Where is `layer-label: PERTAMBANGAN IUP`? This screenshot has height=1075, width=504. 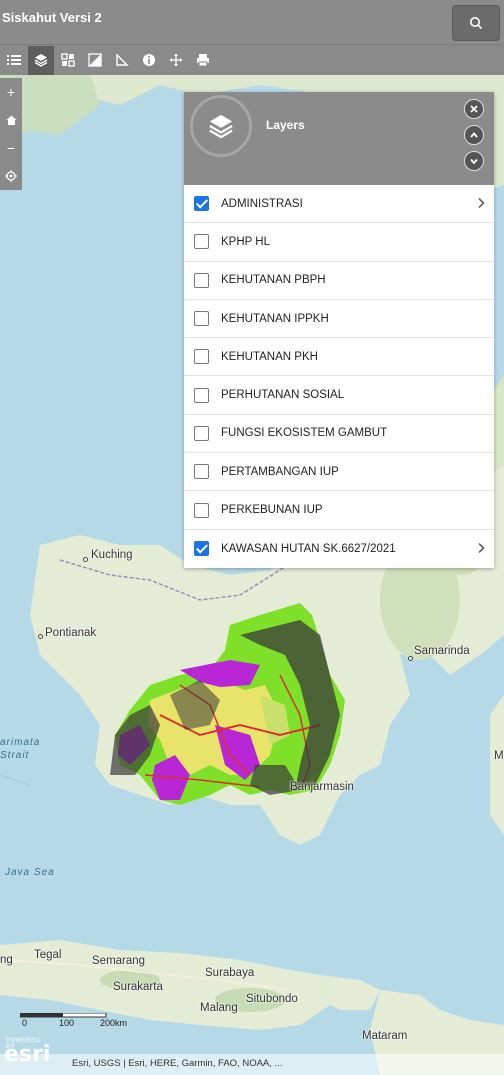
layer-label: PERTAMBANGAN IUP is located at coordinates (280, 471).